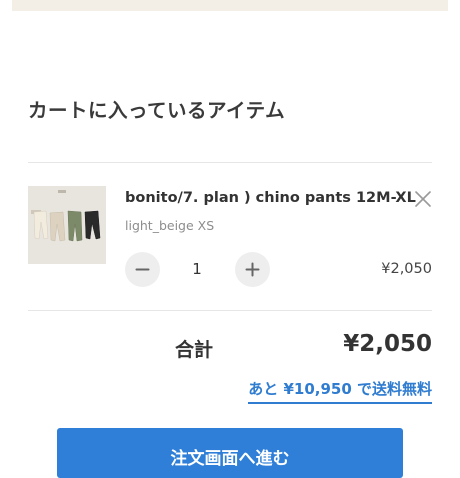 Image resolution: width=460 pixels, height=478 pixels. I want to click on free-shipping-link: あと ¥10,950 で送料無料, so click(340, 391).